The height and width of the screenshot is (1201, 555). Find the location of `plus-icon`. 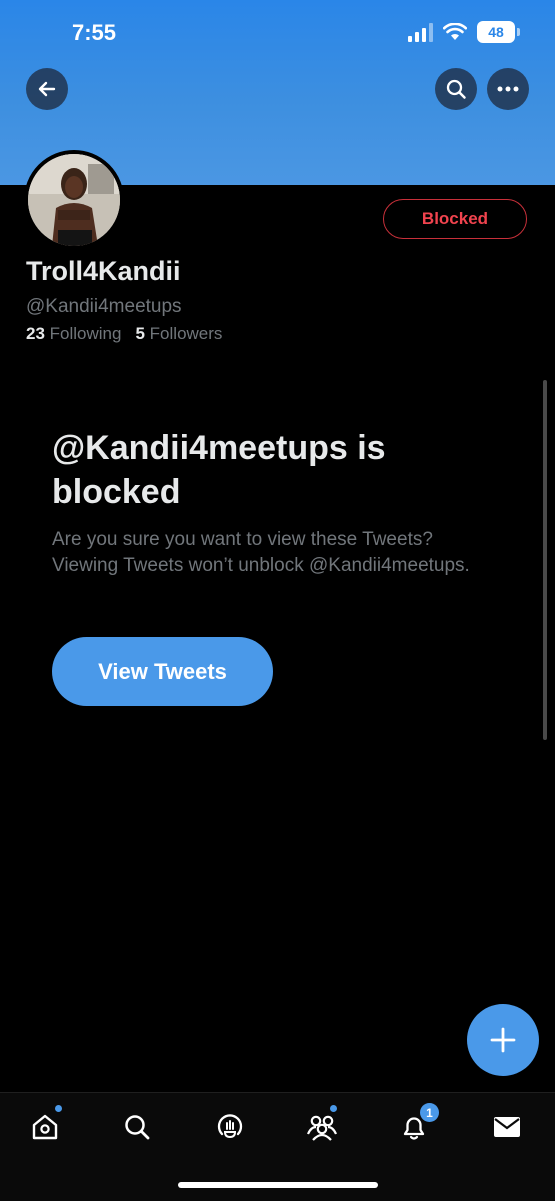

plus-icon is located at coordinates (503, 1040).